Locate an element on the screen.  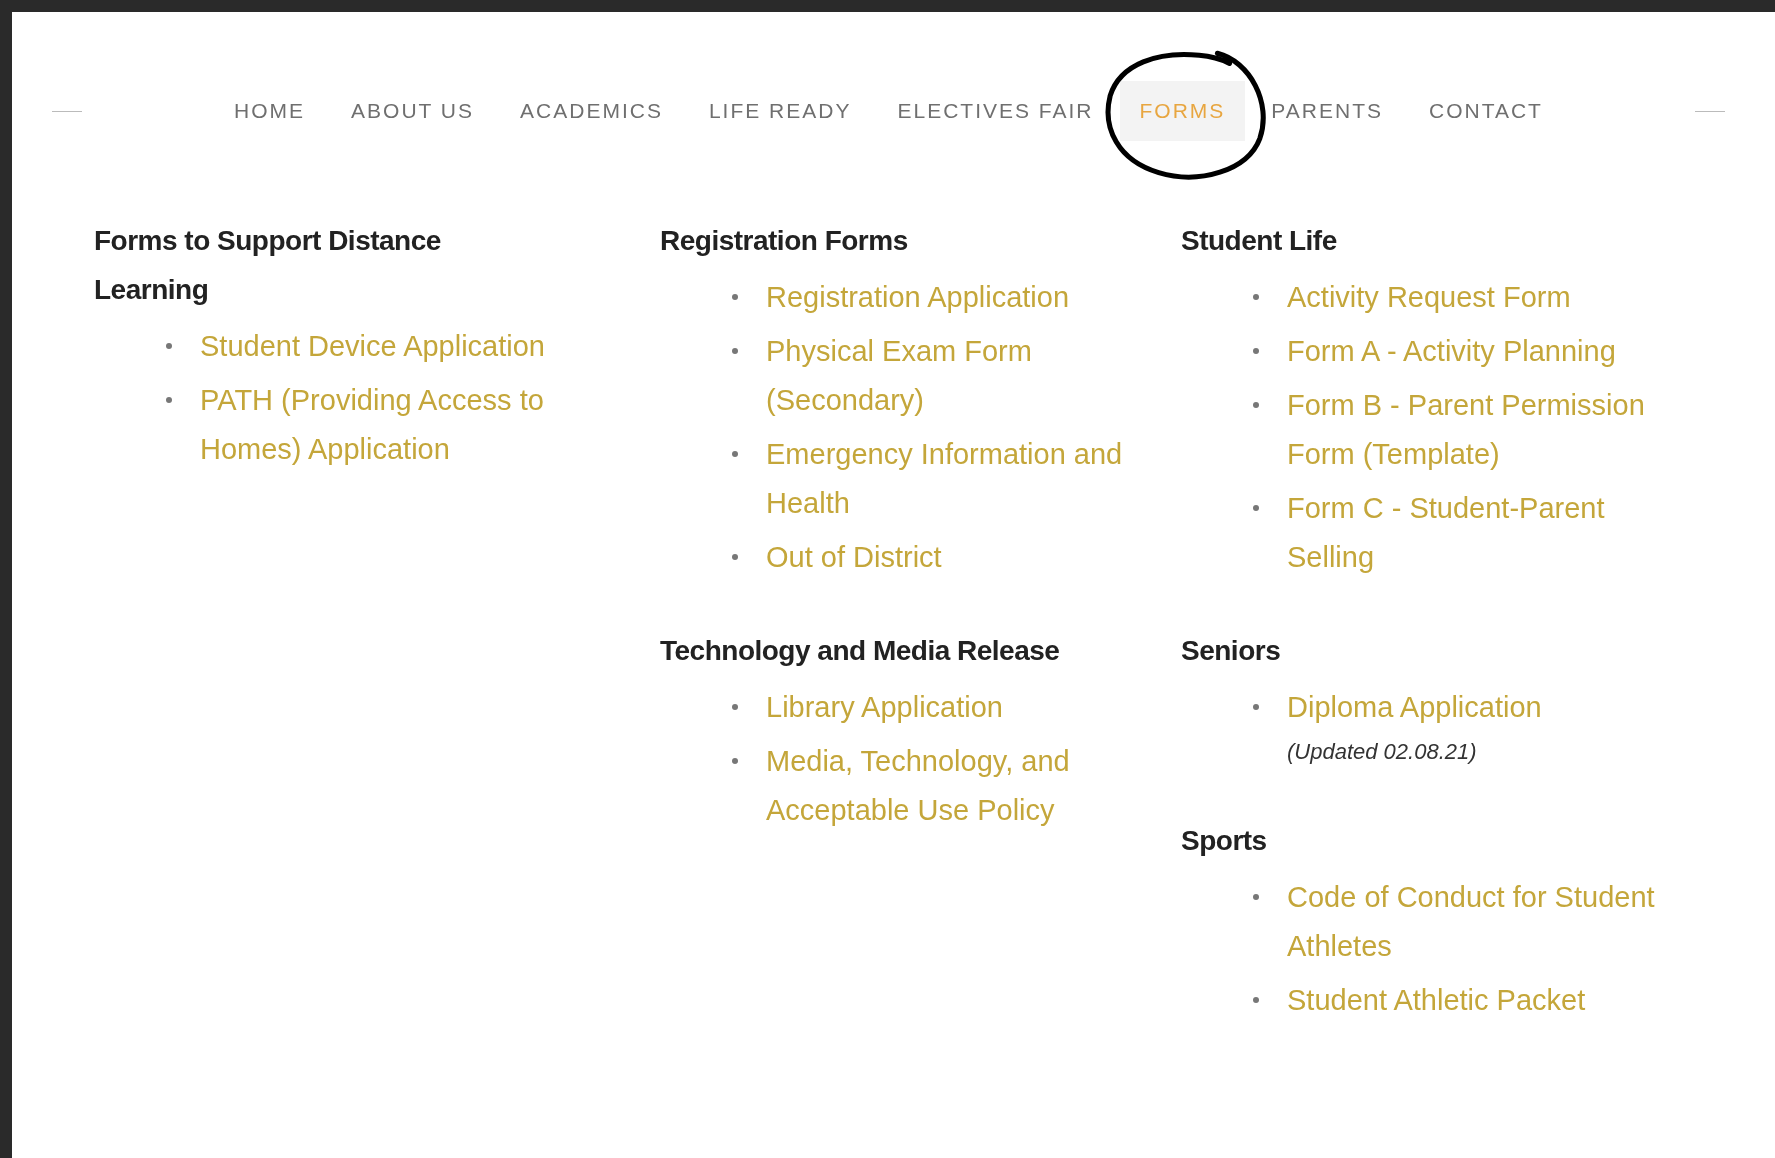
section-heading: Forms to Support Distance Learning is located at coordinates (268, 265).